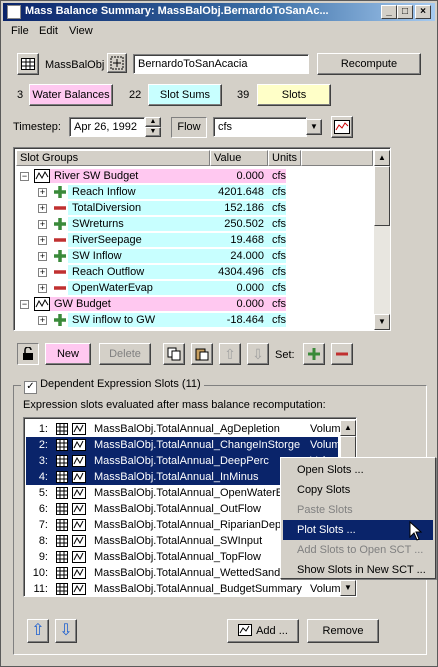 The image size is (438, 667). Describe the element at coordinates (194, 272) in the screenshot. I see `slot-group-row: + Reach Outflow 4304.496 cfs` at that location.